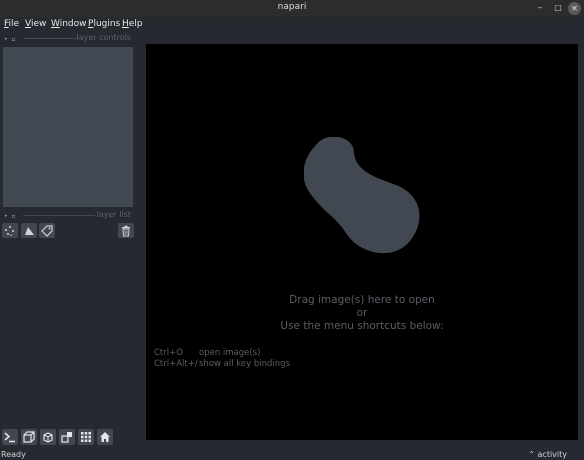 This screenshot has width=584, height=460. I want to click on console-button, so click(10, 437).